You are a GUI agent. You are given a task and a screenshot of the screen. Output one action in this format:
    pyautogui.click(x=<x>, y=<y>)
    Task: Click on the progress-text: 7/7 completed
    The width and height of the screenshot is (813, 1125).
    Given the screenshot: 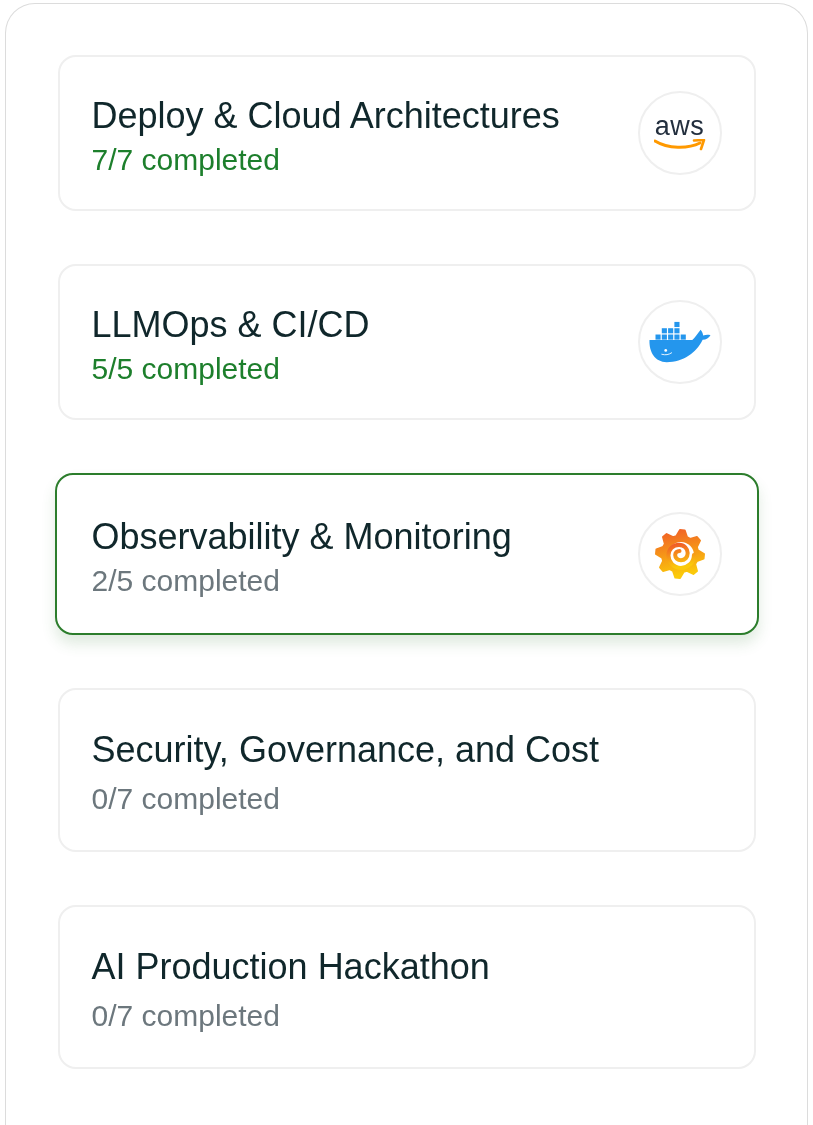 What is the action you would take?
    pyautogui.click(x=186, y=159)
    